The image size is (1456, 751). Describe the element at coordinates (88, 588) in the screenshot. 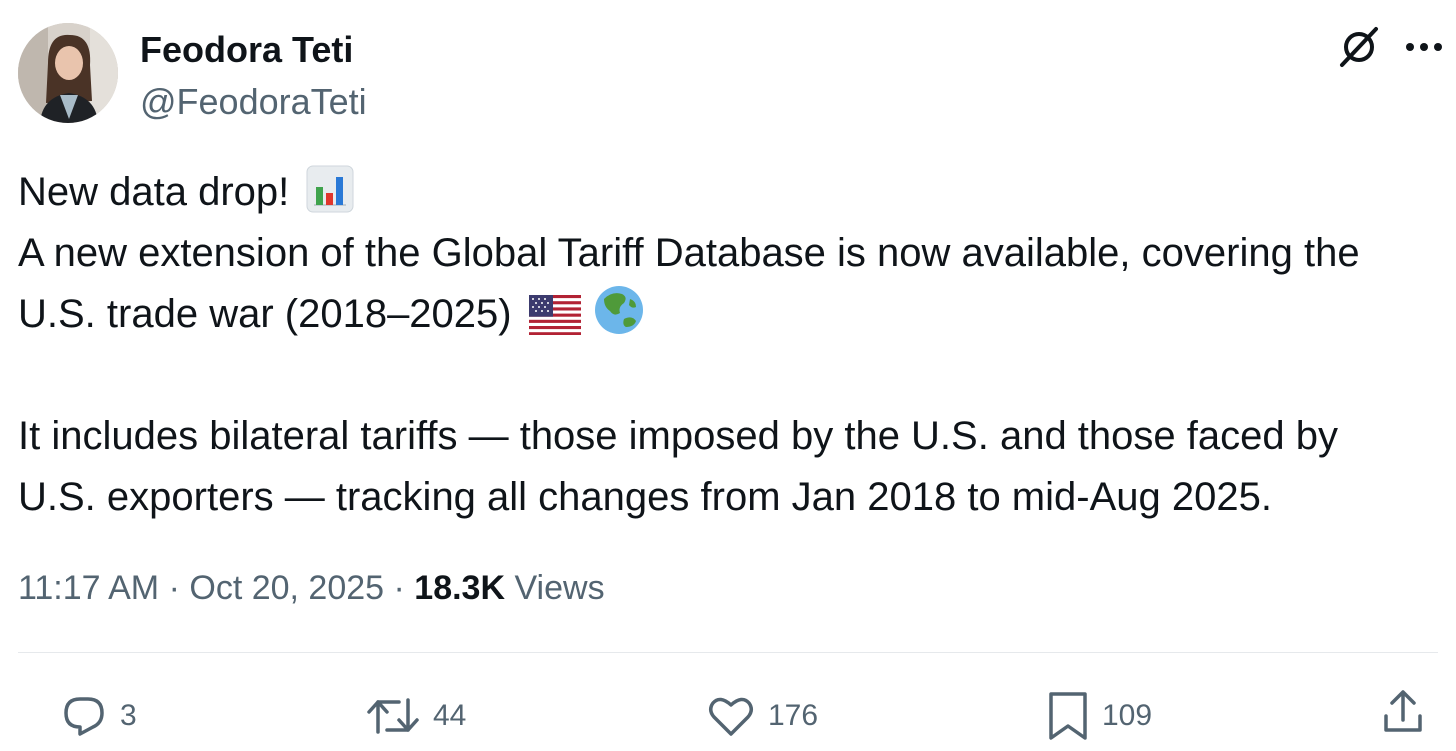

I see `post-time: 11:17 AM` at that location.